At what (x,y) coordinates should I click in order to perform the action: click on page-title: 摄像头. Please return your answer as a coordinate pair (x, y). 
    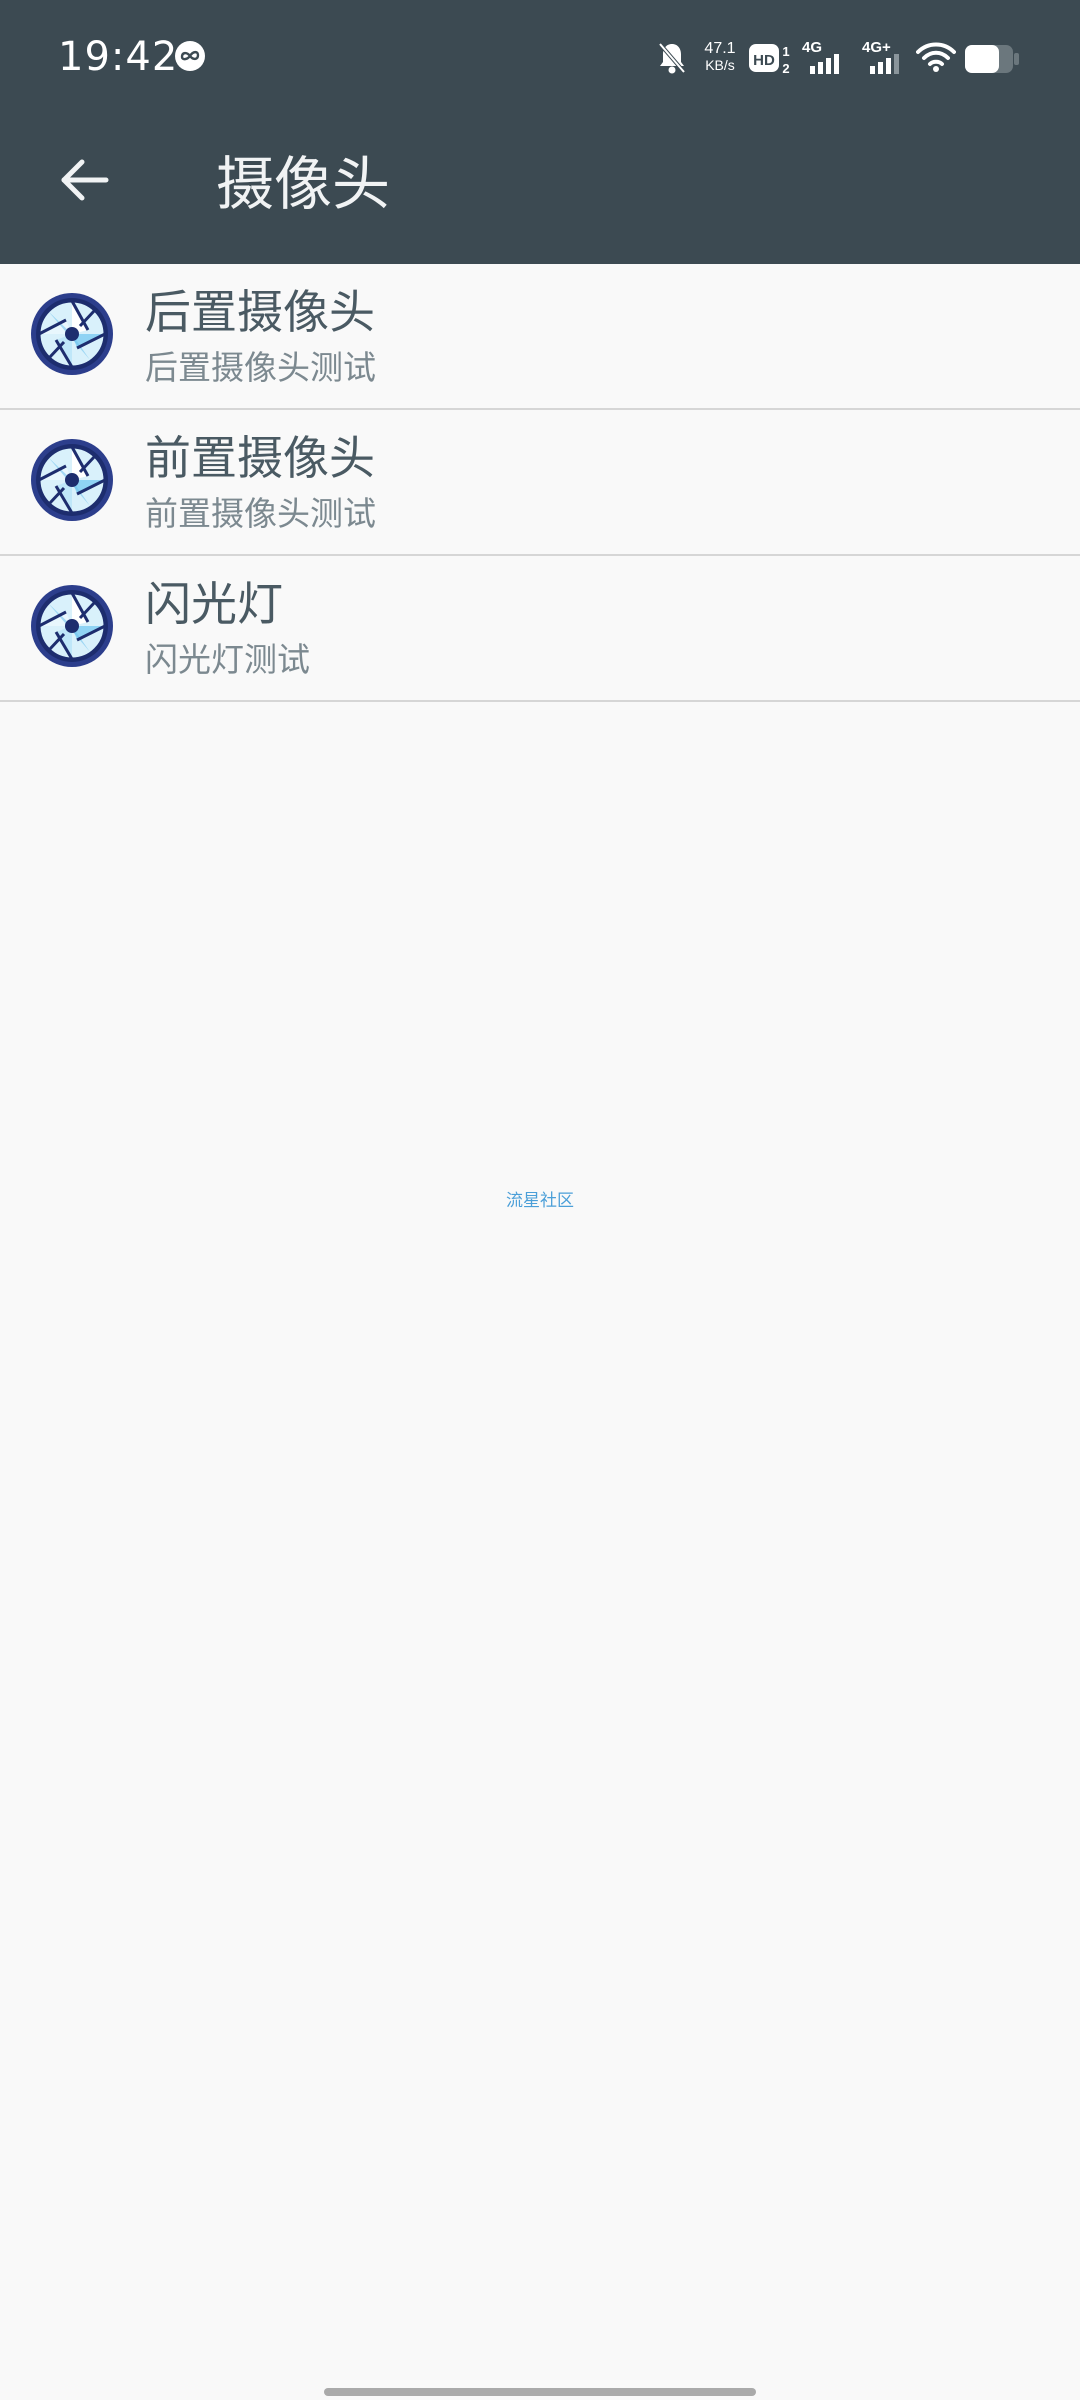
    Looking at the image, I should click on (303, 184).